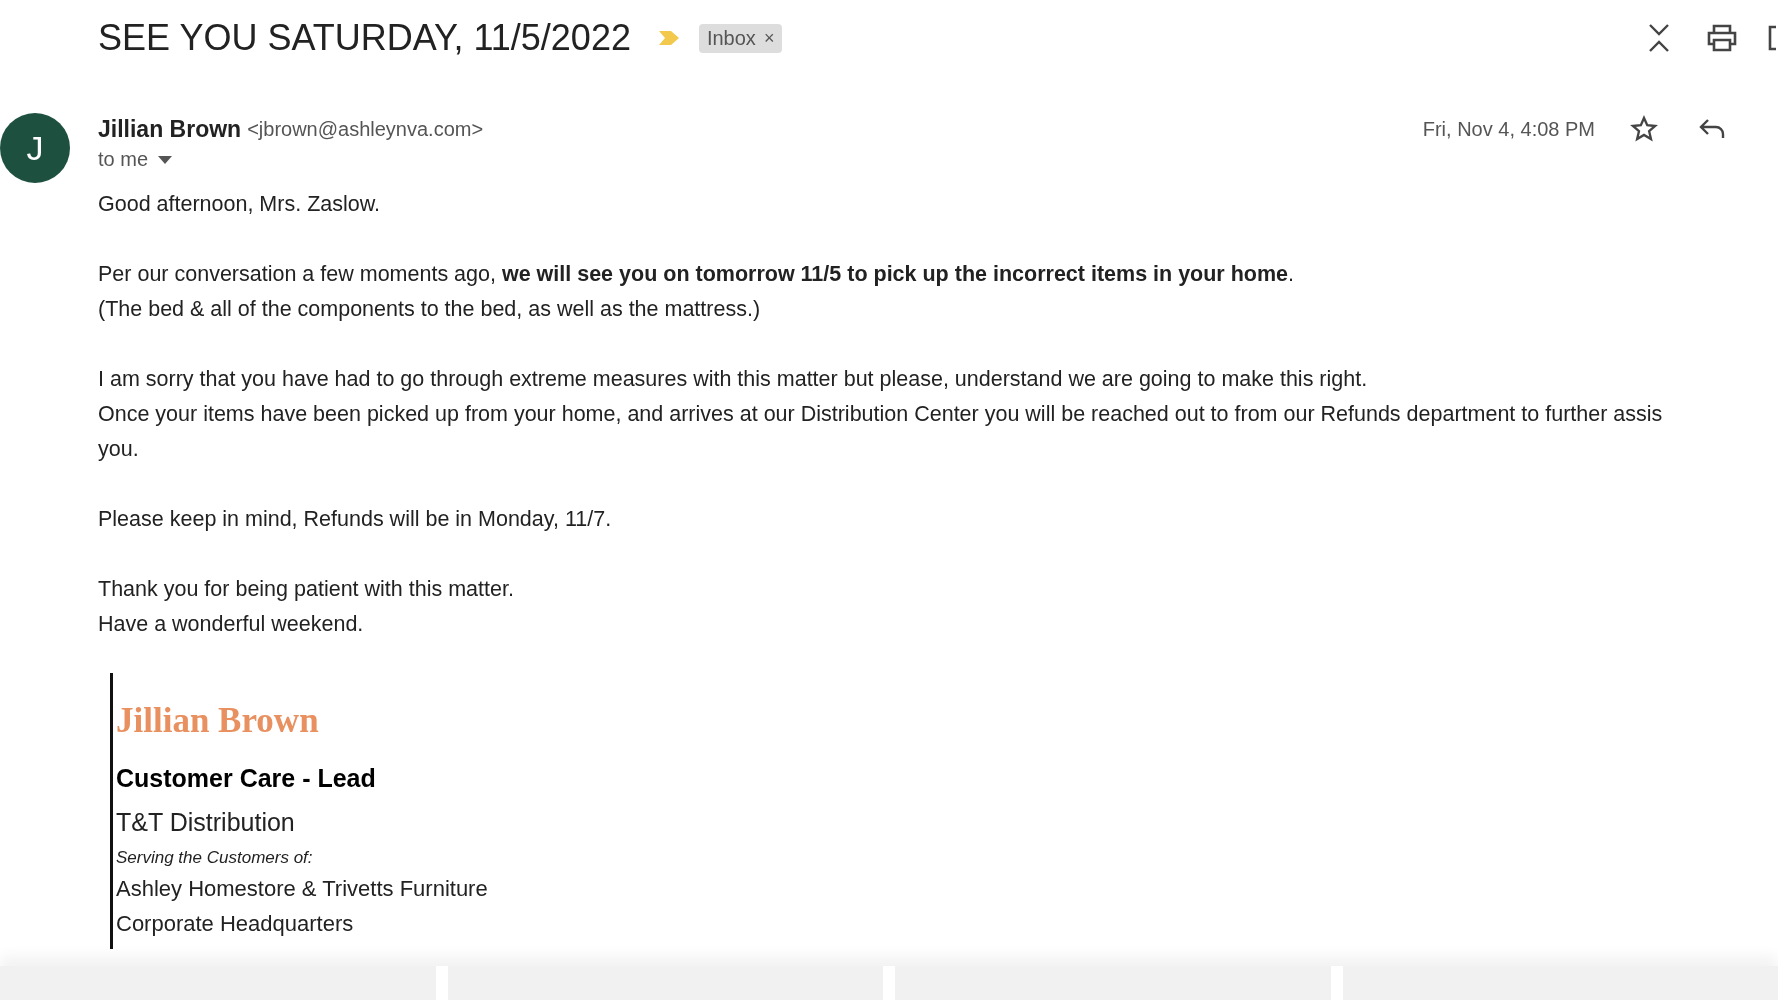 The width and height of the screenshot is (1778, 1000). What do you see at coordinates (1712, 129) in the screenshot?
I see `reply-icon` at bounding box center [1712, 129].